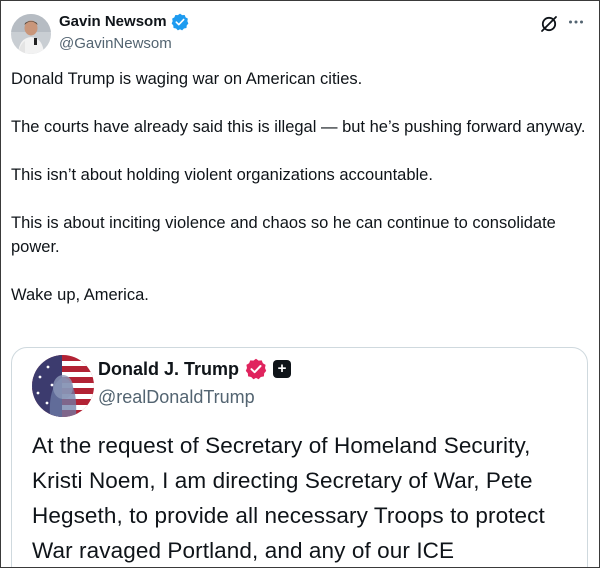  Describe the element at coordinates (176, 397) in the screenshot. I see `quoted-author-handle: @realDonaldTrump` at that location.